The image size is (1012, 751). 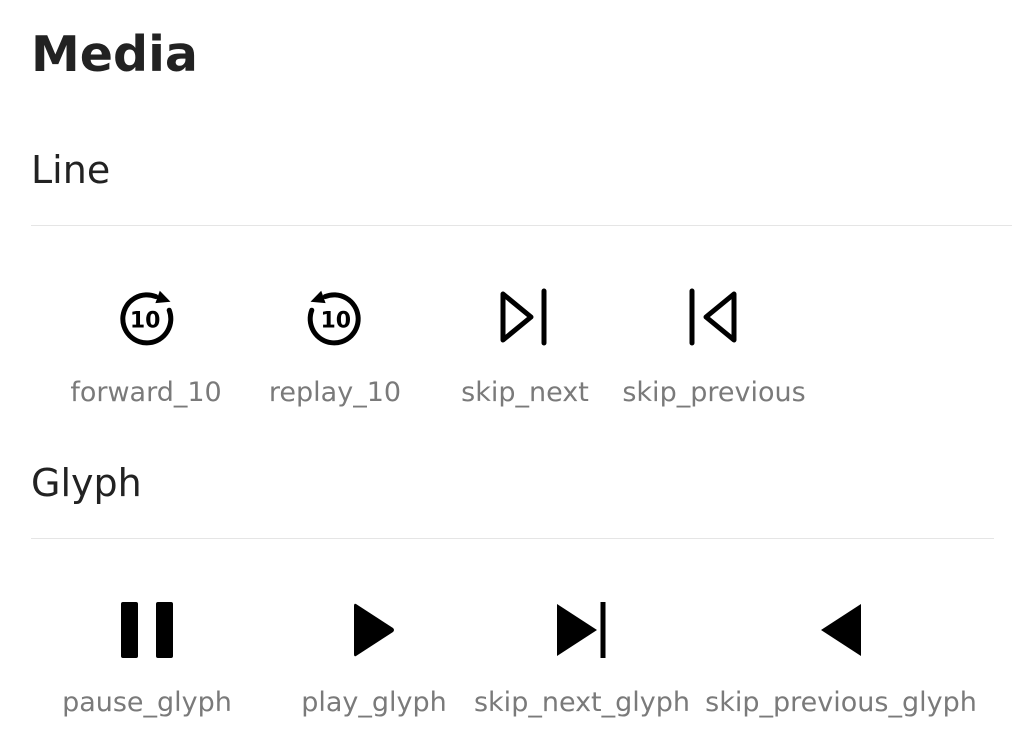 What do you see at coordinates (147, 630) in the screenshot?
I see `pause-glyph-icon` at bounding box center [147, 630].